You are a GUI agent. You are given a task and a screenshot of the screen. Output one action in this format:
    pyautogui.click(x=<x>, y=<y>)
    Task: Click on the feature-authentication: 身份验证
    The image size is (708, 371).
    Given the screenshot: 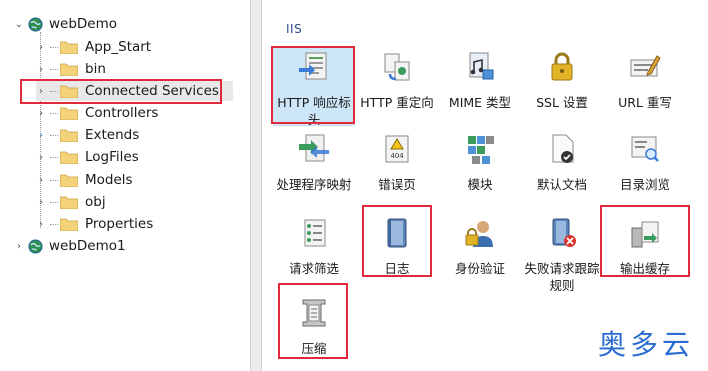 What is the action you would take?
    pyautogui.click(x=480, y=246)
    